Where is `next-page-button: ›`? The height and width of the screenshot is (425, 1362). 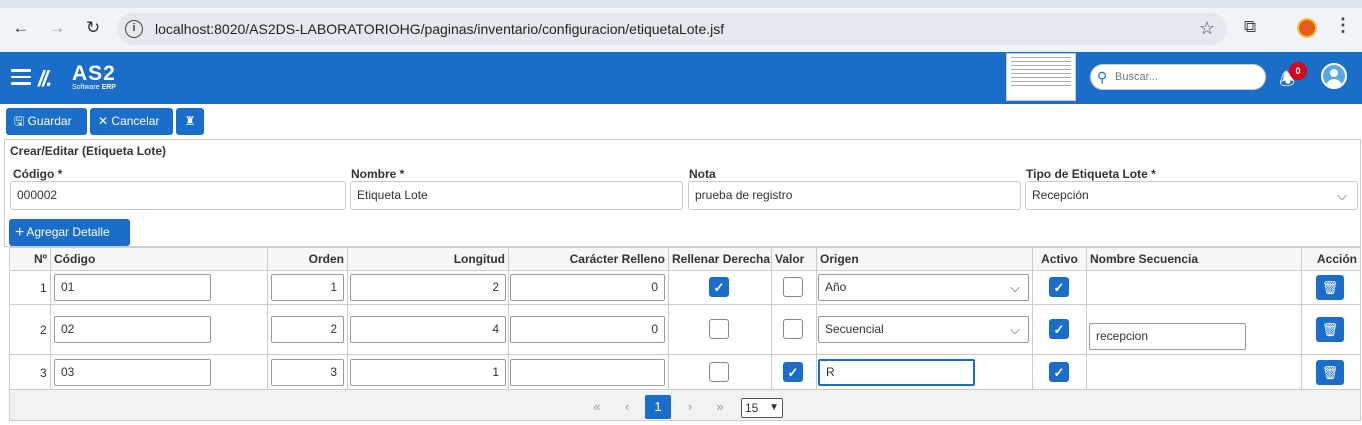
next-page-button: › is located at coordinates (690, 407).